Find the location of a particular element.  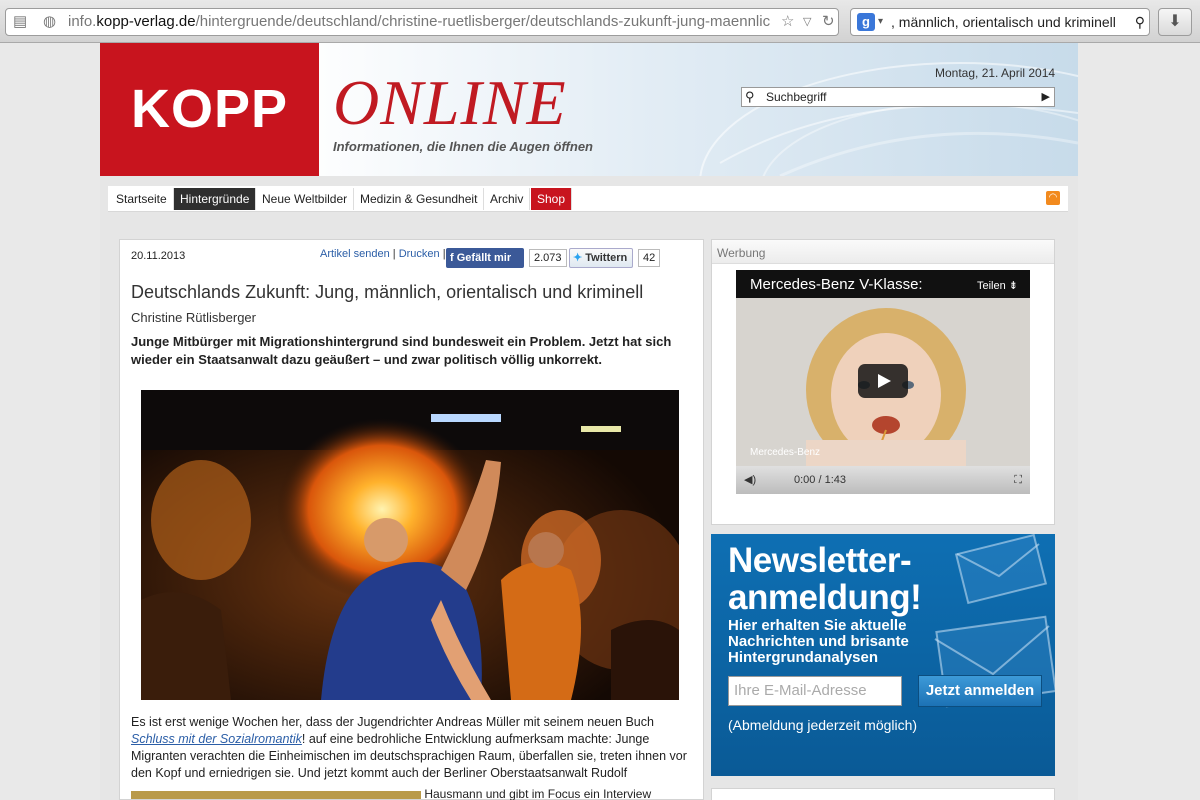

facebook-like-button: f Gefällt mir is located at coordinates (485, 258).